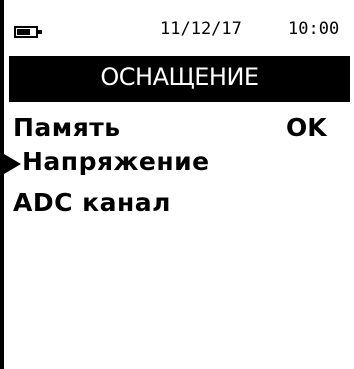 The image size is (354, 369). I want to click on status-date: 11/12/17, so click(201, 29).